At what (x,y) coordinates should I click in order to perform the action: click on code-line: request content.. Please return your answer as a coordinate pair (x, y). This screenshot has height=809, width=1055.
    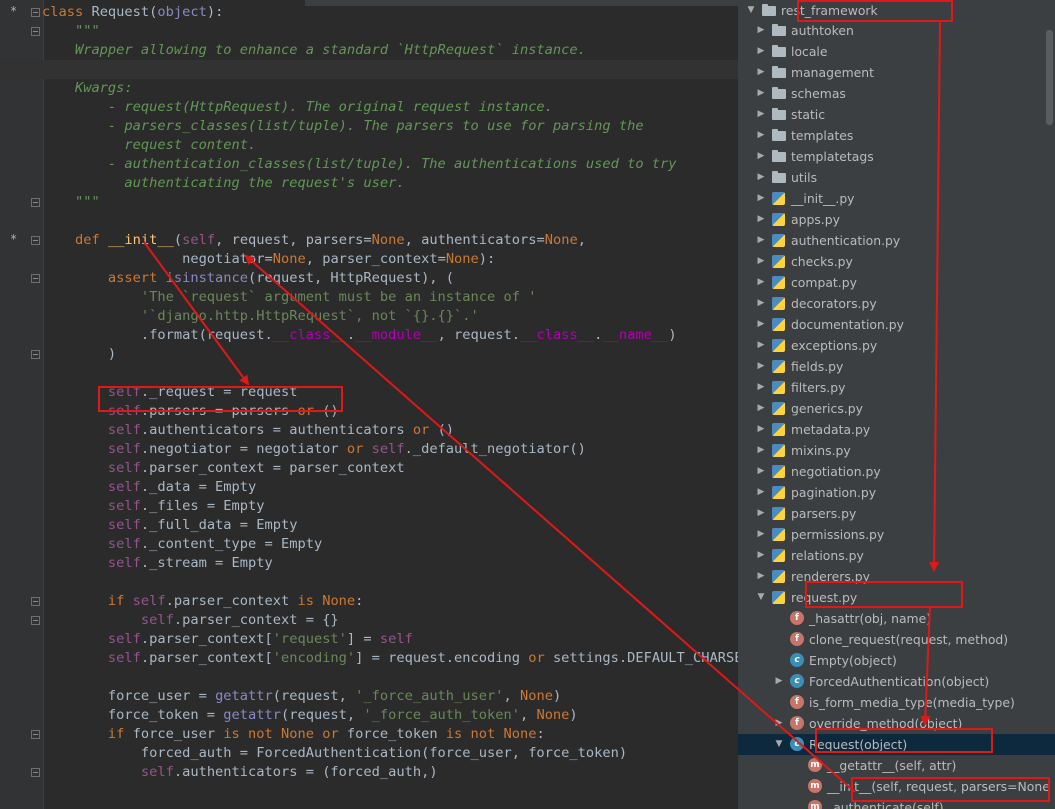
    Looking at the image, I should click on (369, 145).